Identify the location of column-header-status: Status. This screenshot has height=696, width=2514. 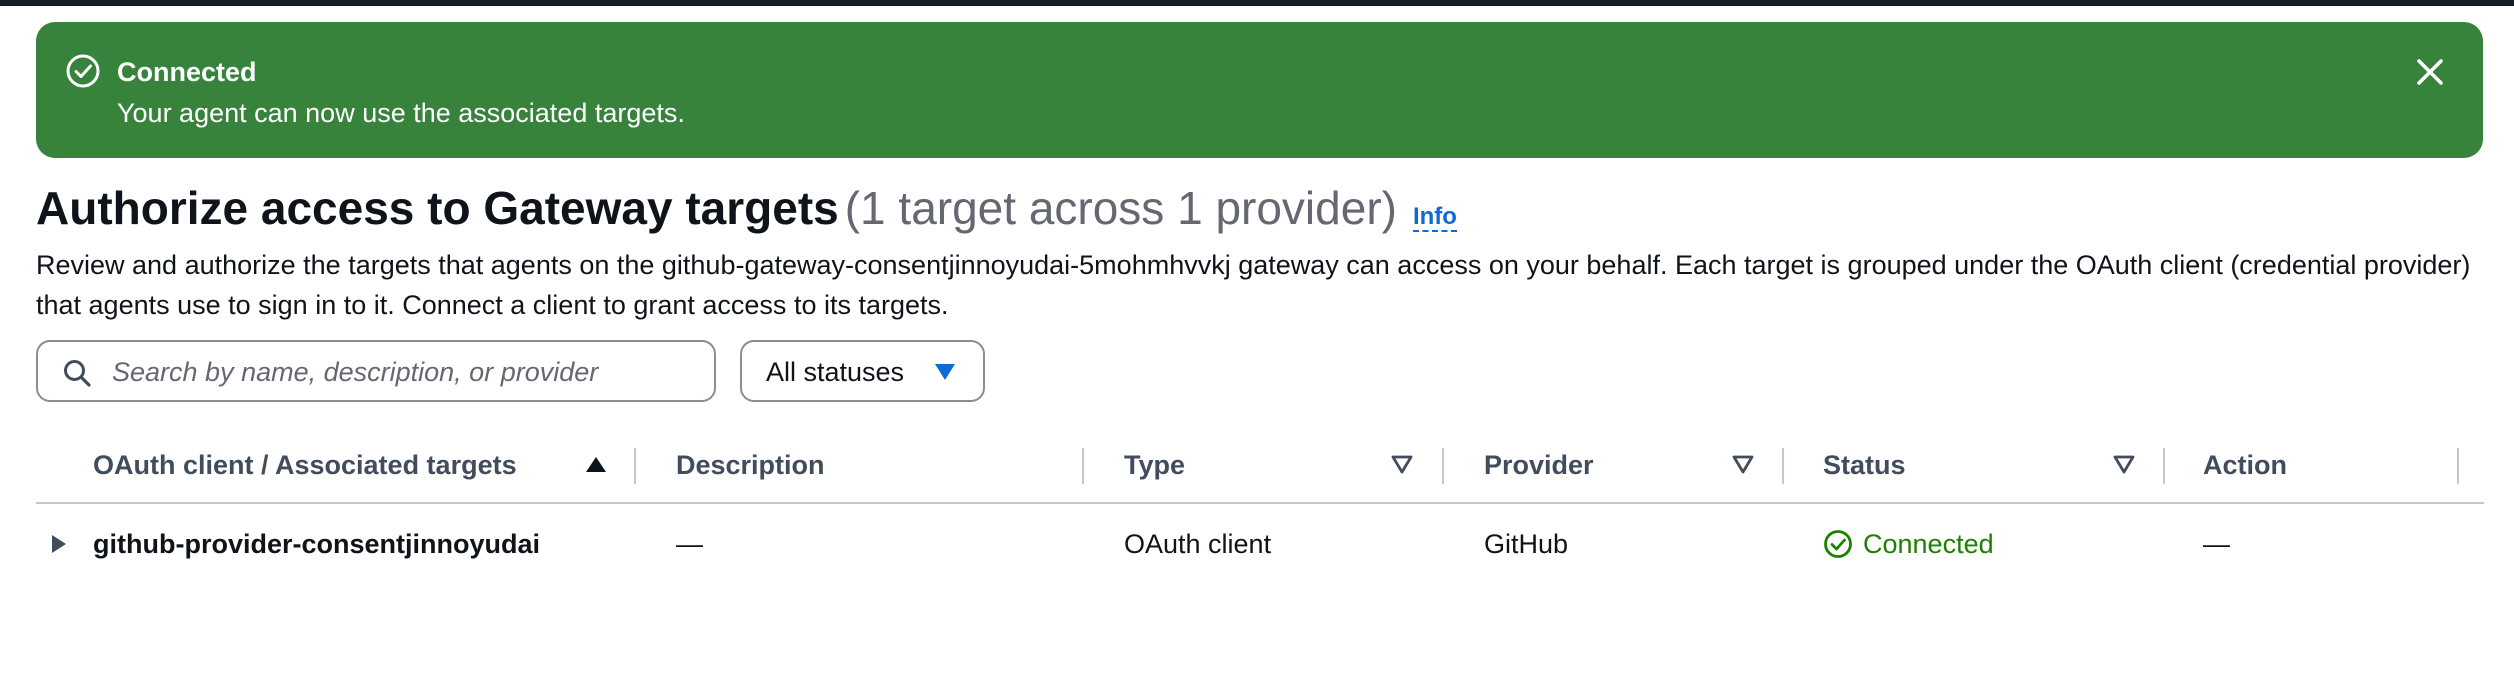
(1864, 465).